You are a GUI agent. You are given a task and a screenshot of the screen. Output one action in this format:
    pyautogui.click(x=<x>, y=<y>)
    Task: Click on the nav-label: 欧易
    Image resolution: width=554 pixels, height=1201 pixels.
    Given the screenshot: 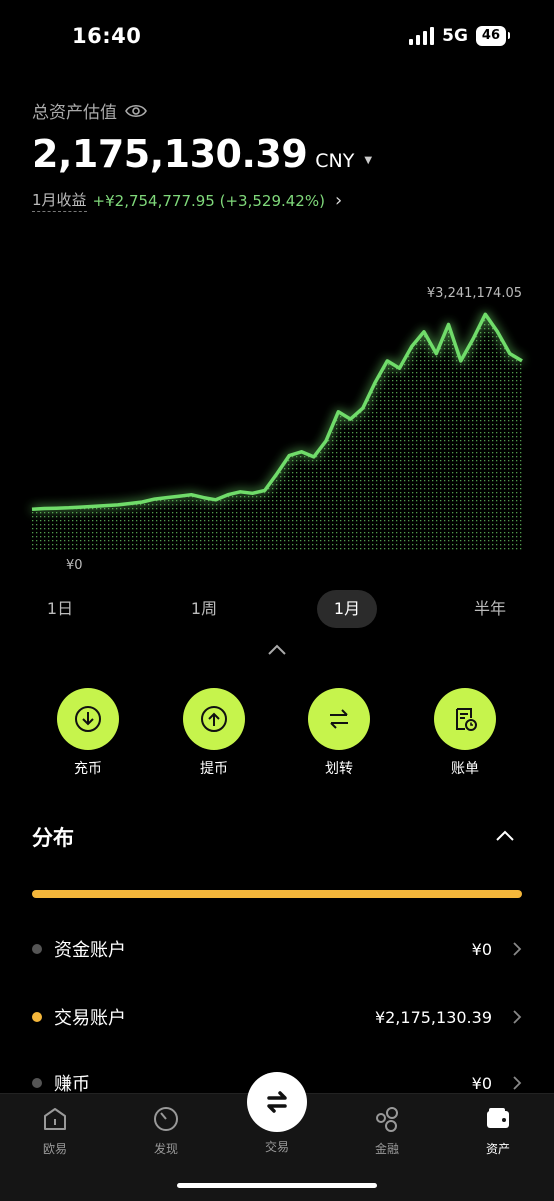 What is the action you would take?
    pyautogui.click(x=54, y=1149)
    